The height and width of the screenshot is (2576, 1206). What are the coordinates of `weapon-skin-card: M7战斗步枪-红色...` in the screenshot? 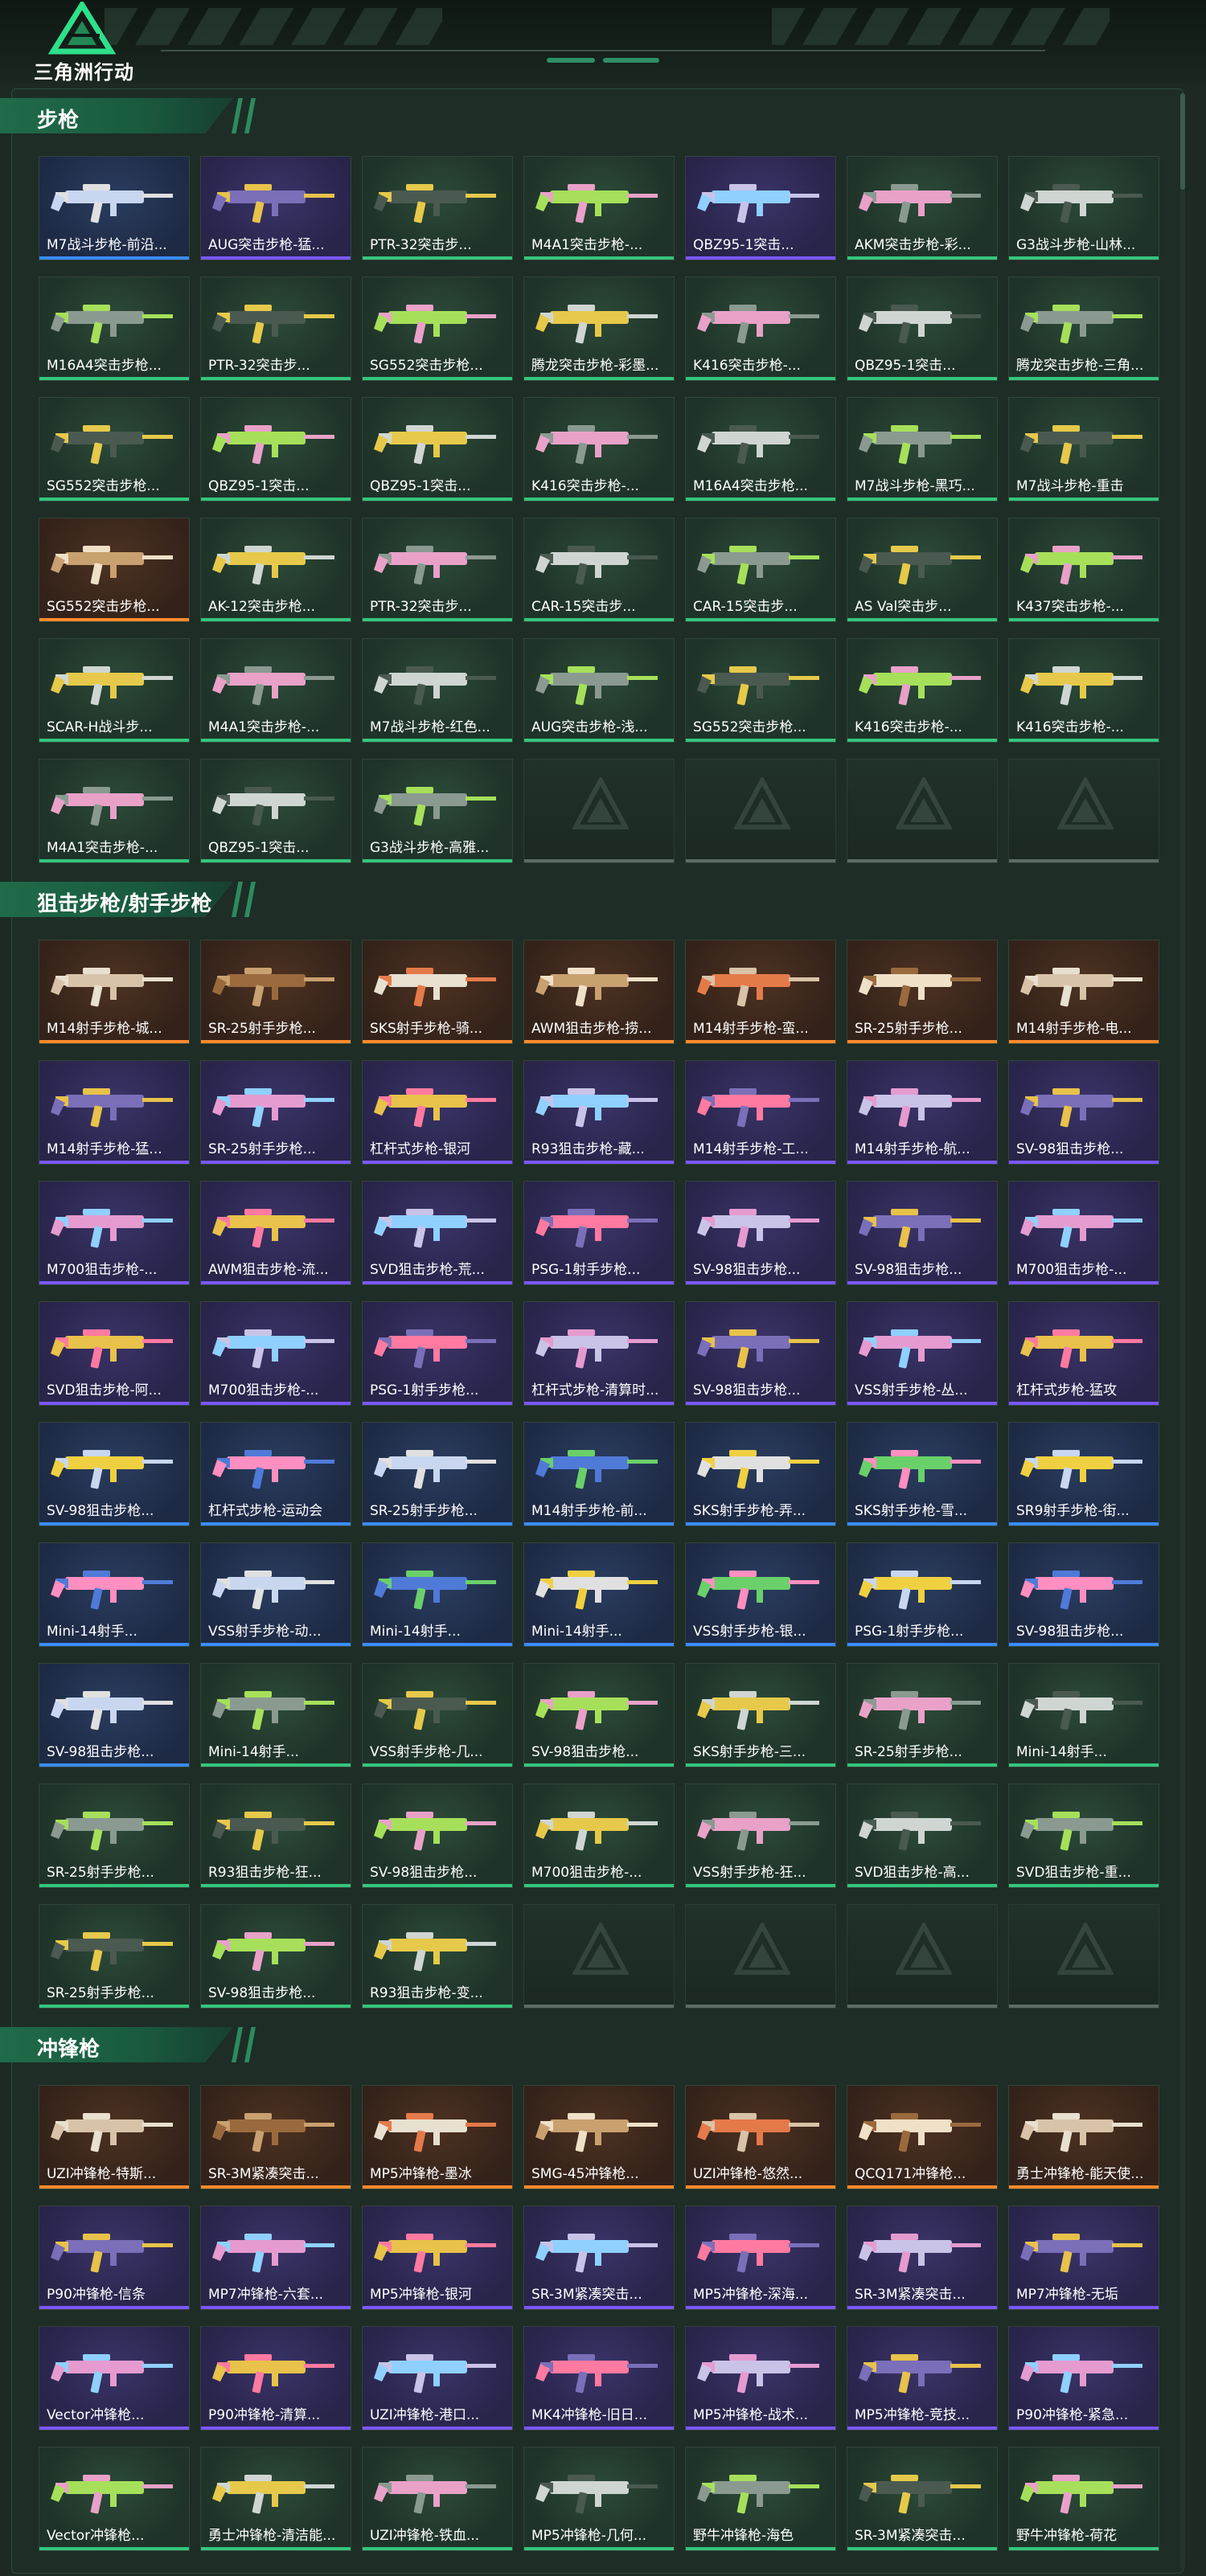 It's located at (437, 690).